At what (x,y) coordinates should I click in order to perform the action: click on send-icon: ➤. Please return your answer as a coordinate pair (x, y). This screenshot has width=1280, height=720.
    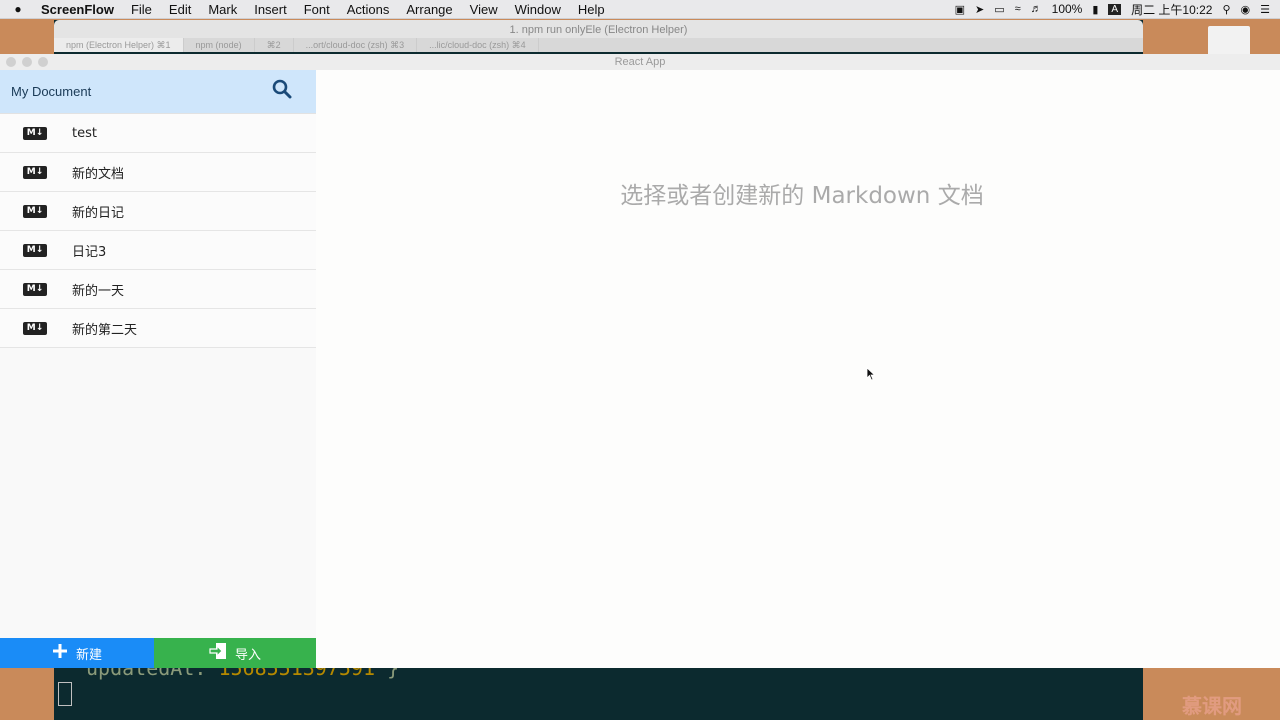
    Looking at the image, I should click on (979, 9).